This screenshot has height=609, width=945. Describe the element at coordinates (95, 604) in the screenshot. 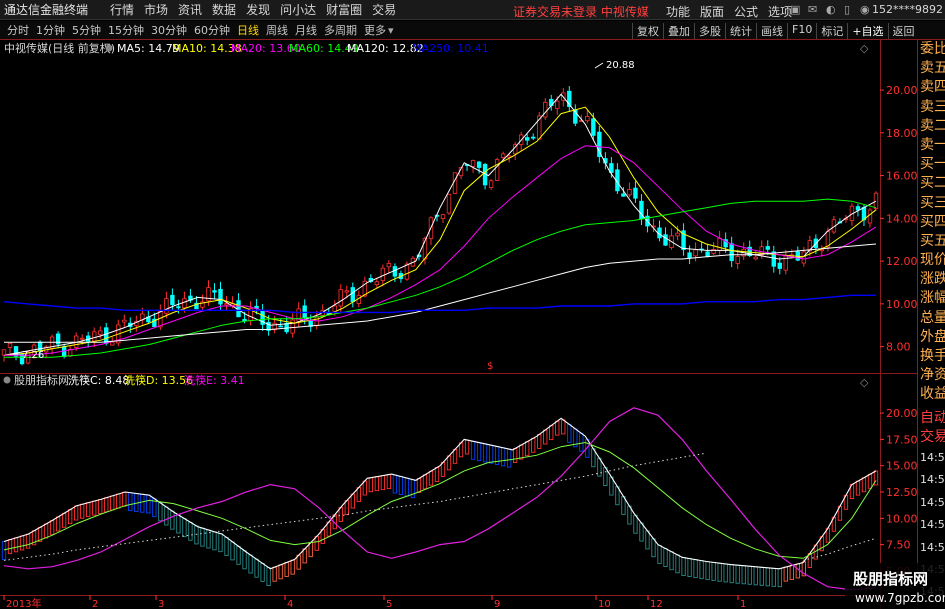

I see `date-tick-label: 2` at that location.